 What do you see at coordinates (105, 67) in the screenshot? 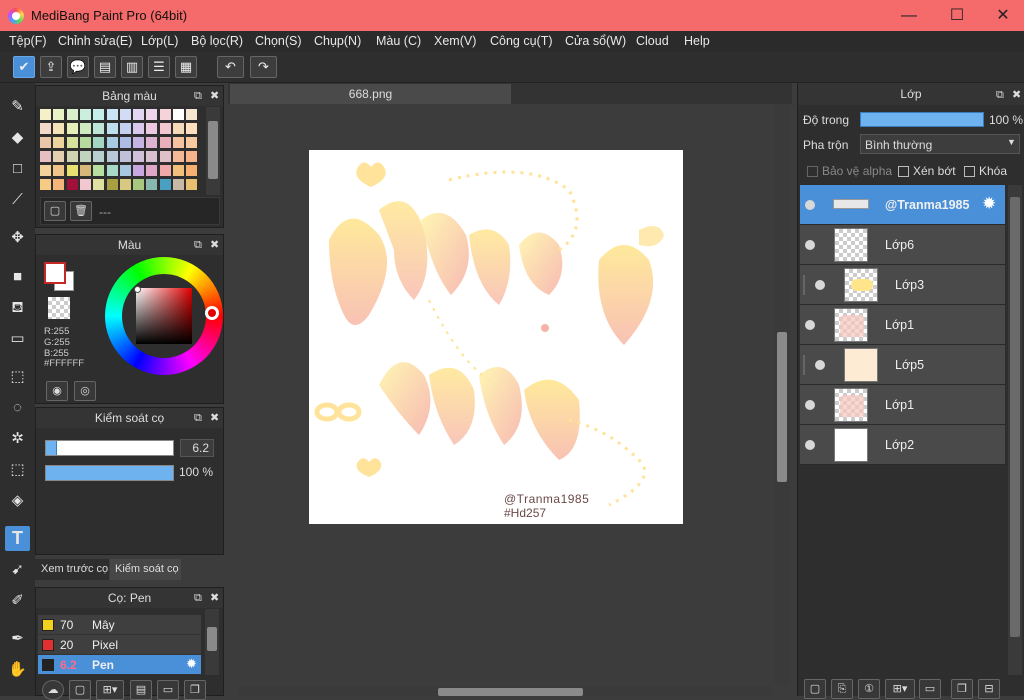
I see `chat-icon: ▤` at bounding box center [105, 67].